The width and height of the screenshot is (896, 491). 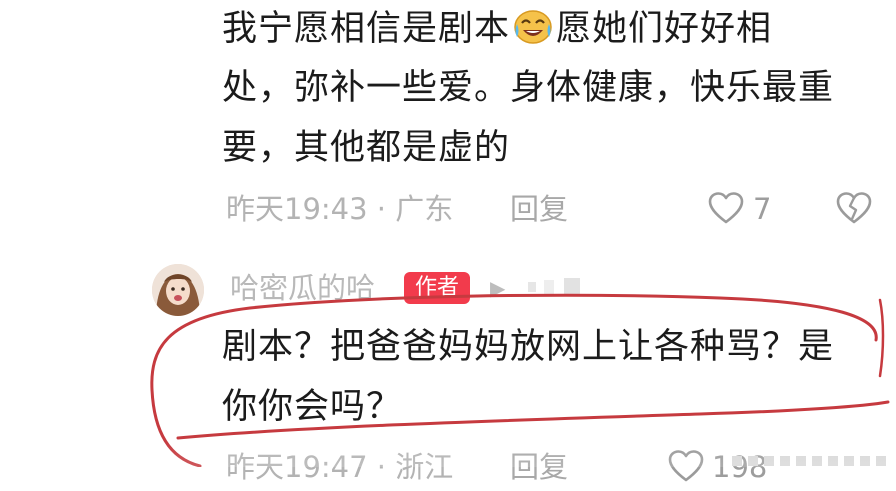 What do you see at coordinates (366, 29) in the screenshot?
I see `comment-text-segment: 我宁愿相信是剧本` at bounding box center [366, 29].